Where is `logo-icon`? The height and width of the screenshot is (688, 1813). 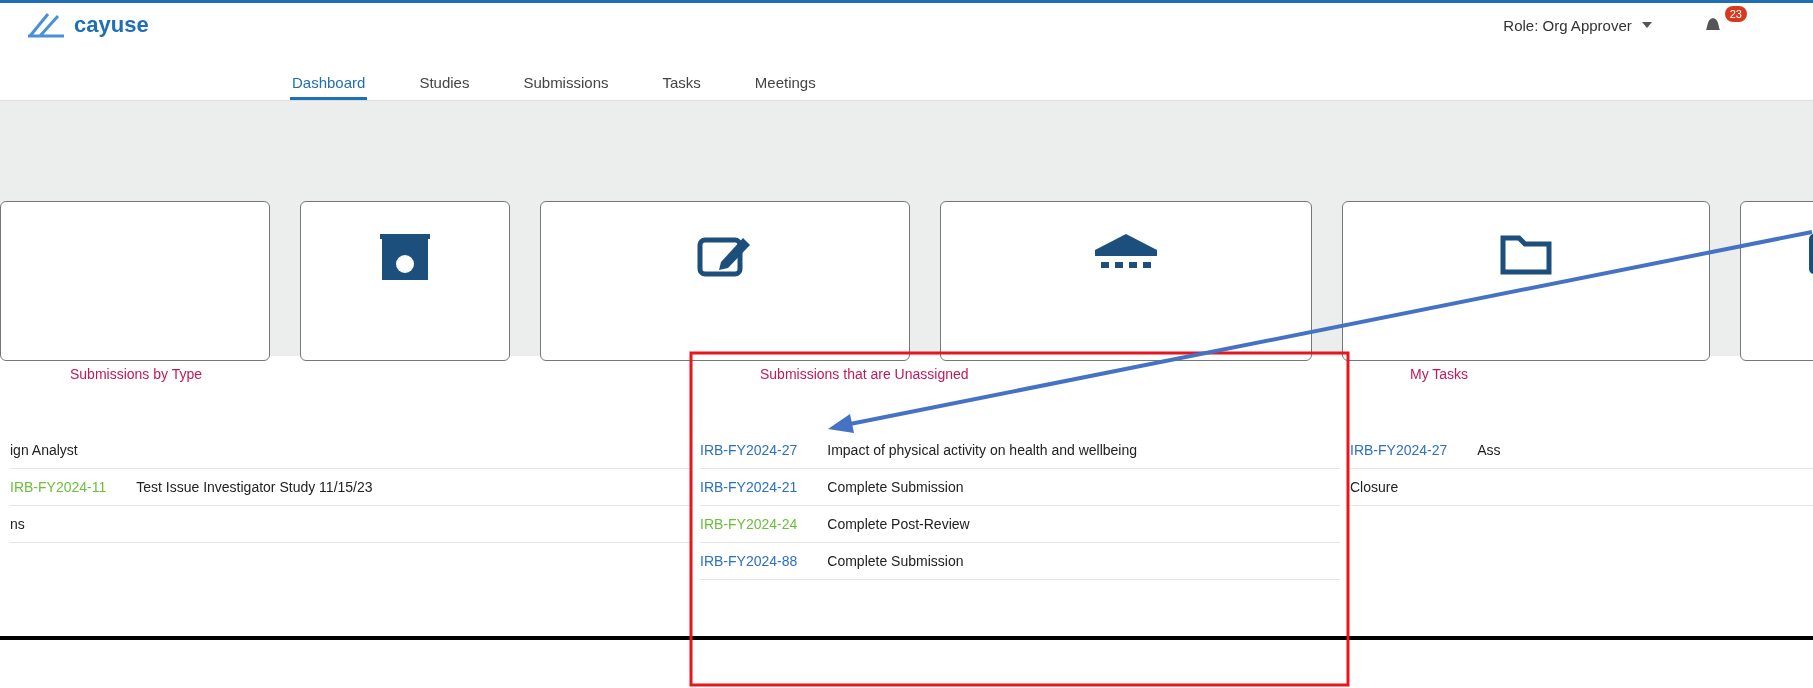
logo-icon is located at coordinates (46, 25).